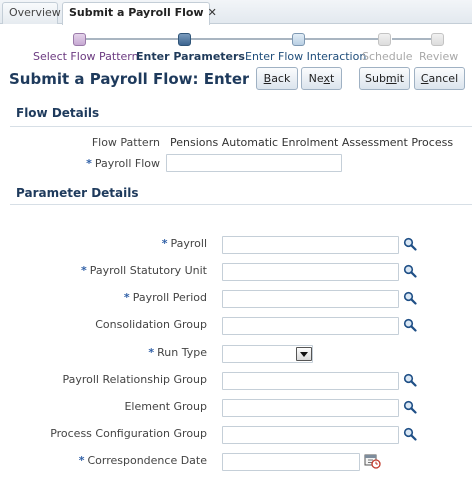 The width and height of the screenshot is (472, 484). I want to click on payroll-statutory-unit-input, so click(310, 272).